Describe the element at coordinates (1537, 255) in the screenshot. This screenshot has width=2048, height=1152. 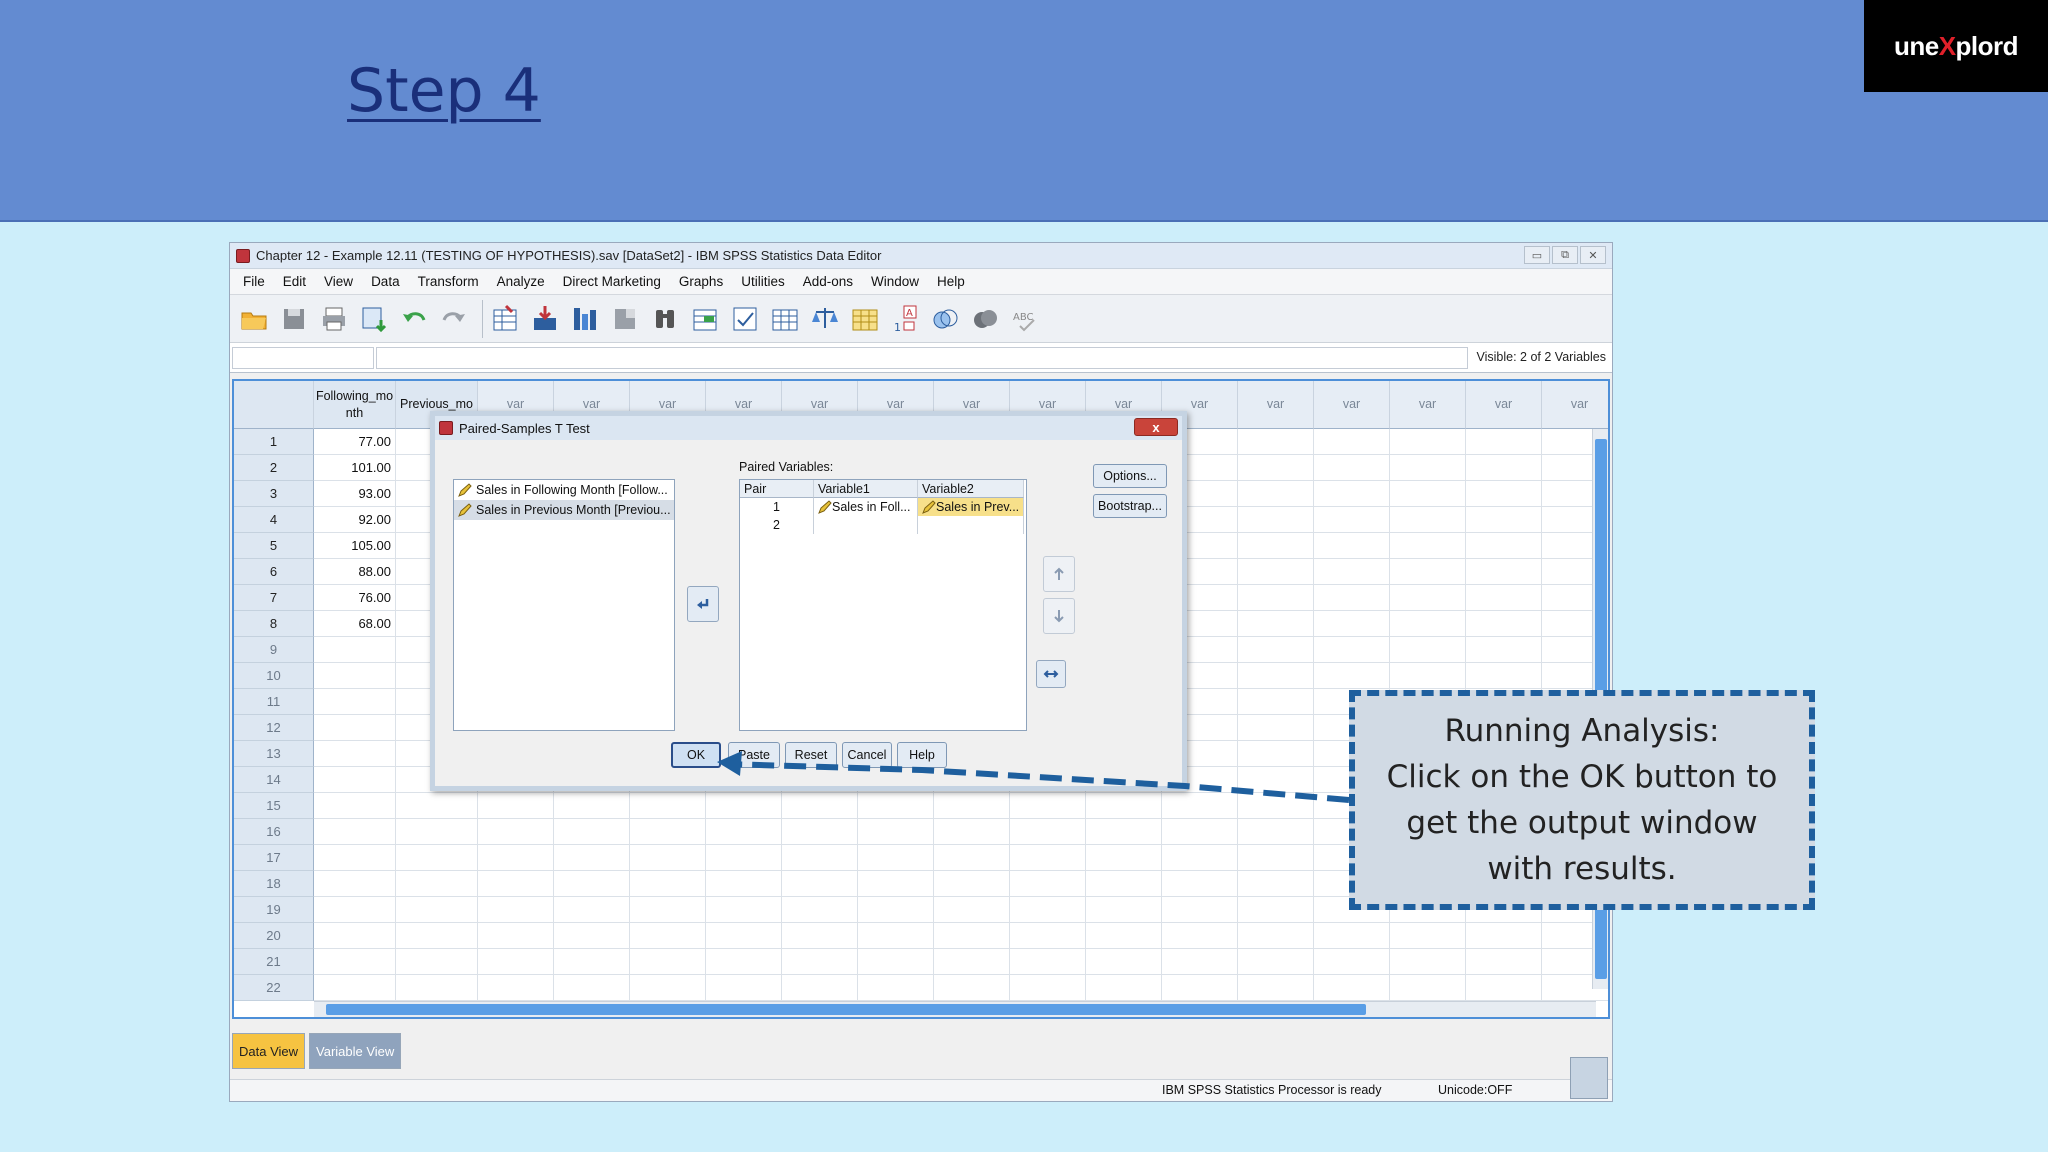
I see `minimize-button: ▭` at that location.